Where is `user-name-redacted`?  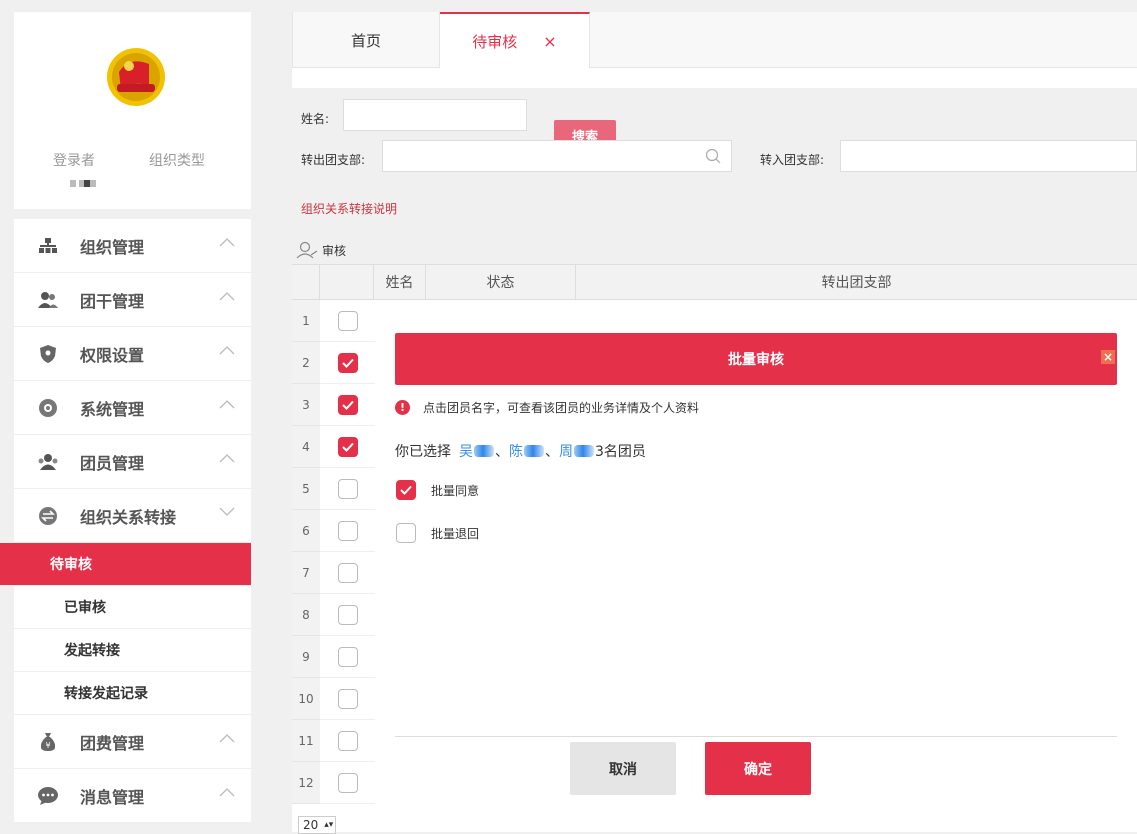
user-name-redacted is located at coordinates (83, 183).